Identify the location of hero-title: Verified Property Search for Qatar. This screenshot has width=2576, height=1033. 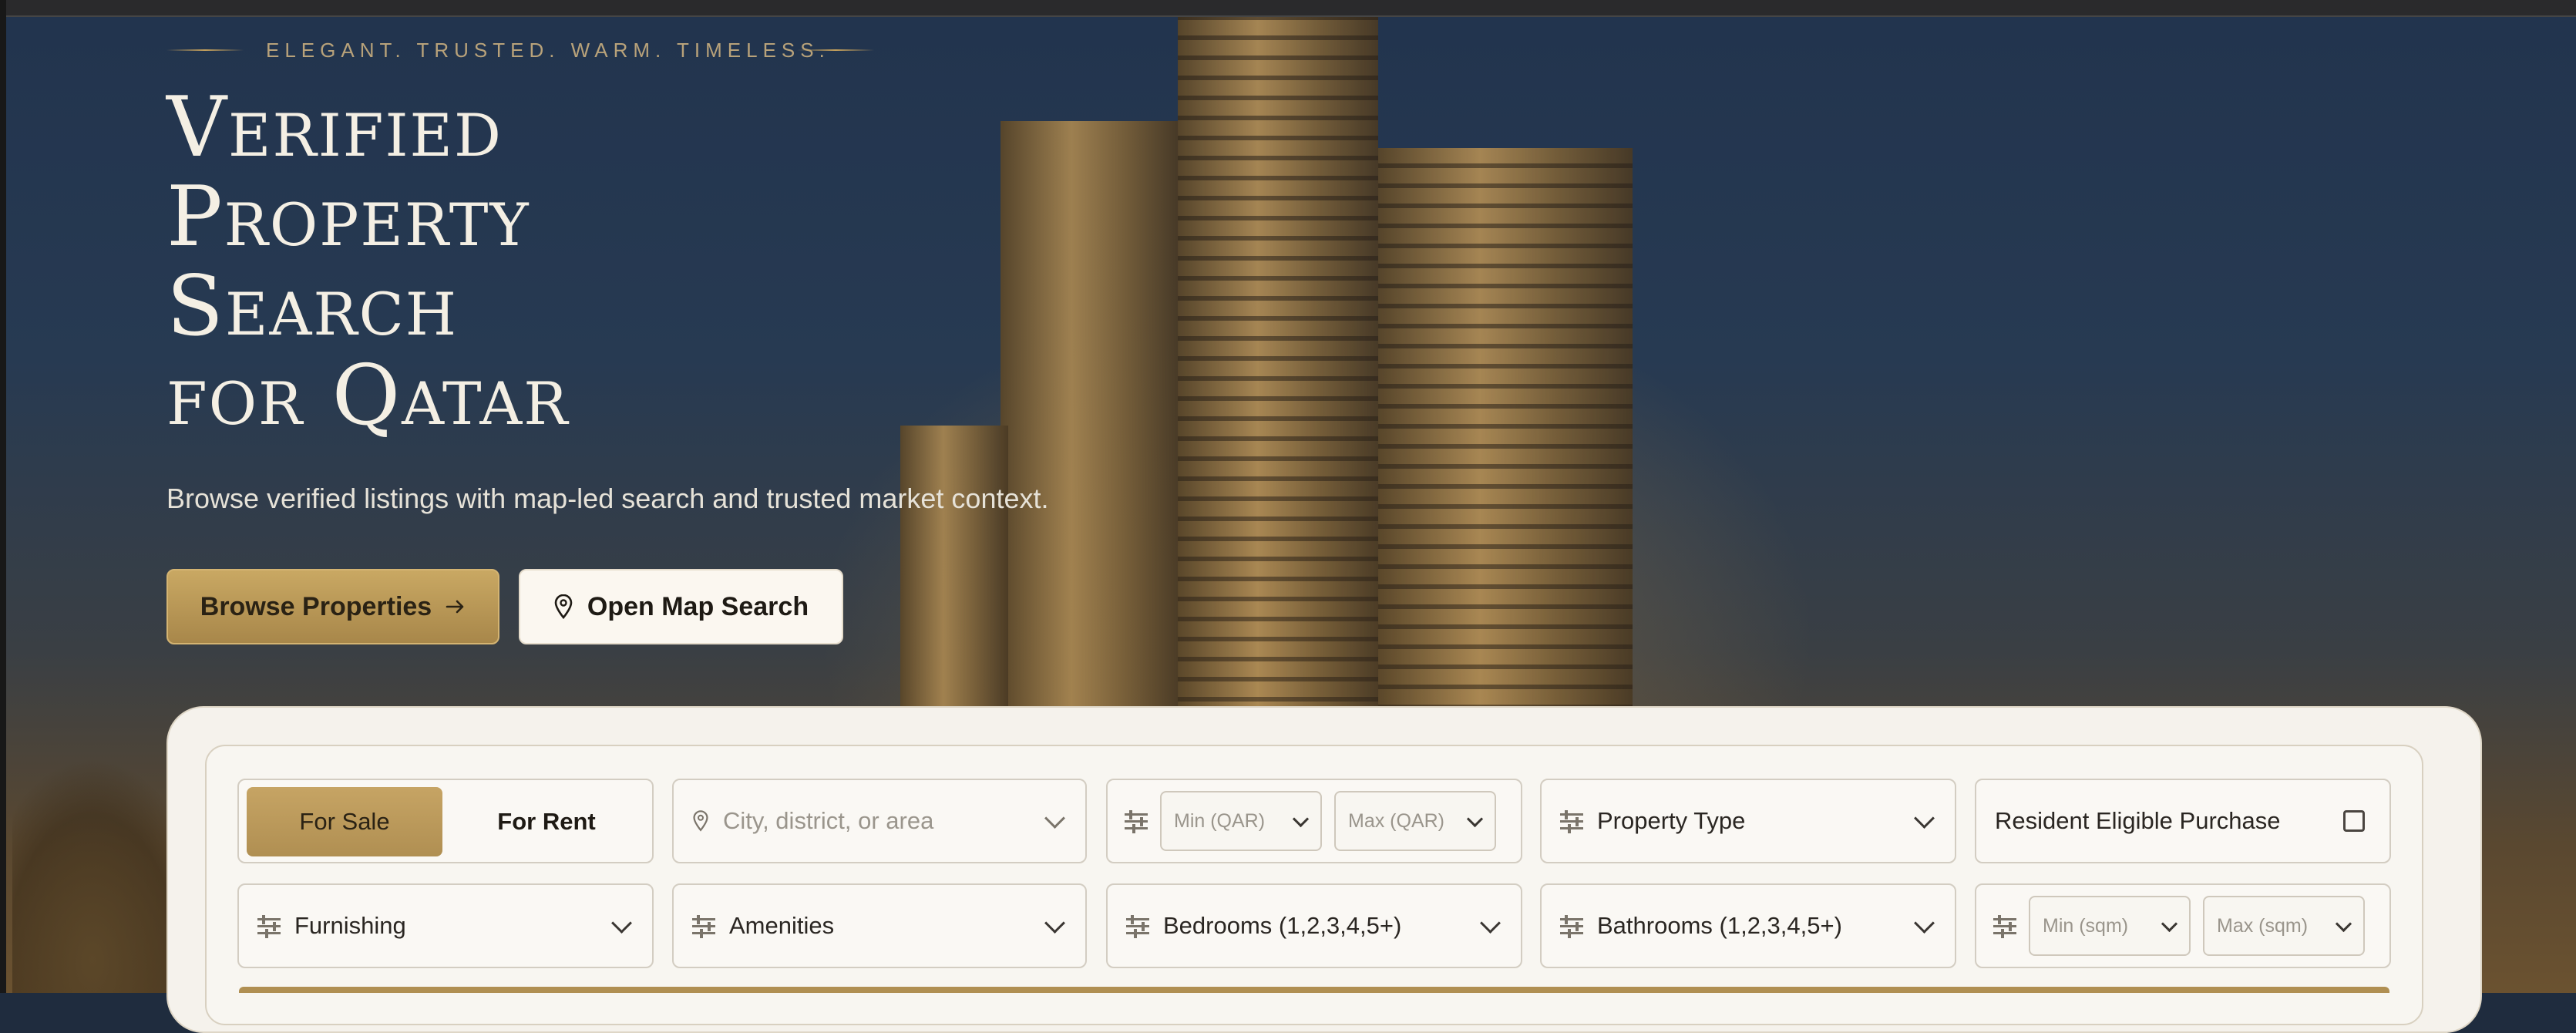
(368, 262).